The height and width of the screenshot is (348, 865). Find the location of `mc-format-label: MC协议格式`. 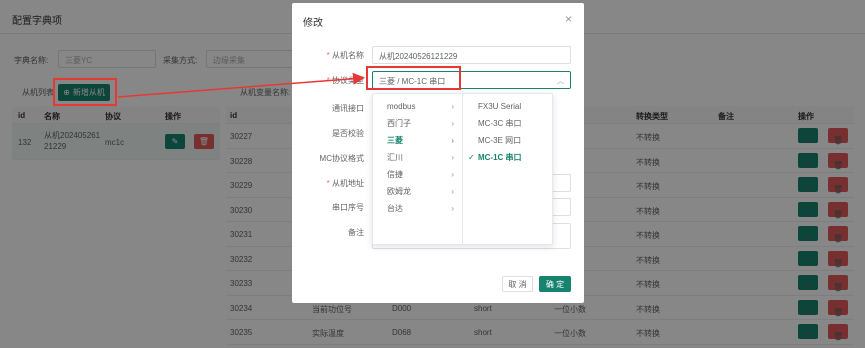

mc-format-label: MC协议格式 is located at coordinates (341, 158).